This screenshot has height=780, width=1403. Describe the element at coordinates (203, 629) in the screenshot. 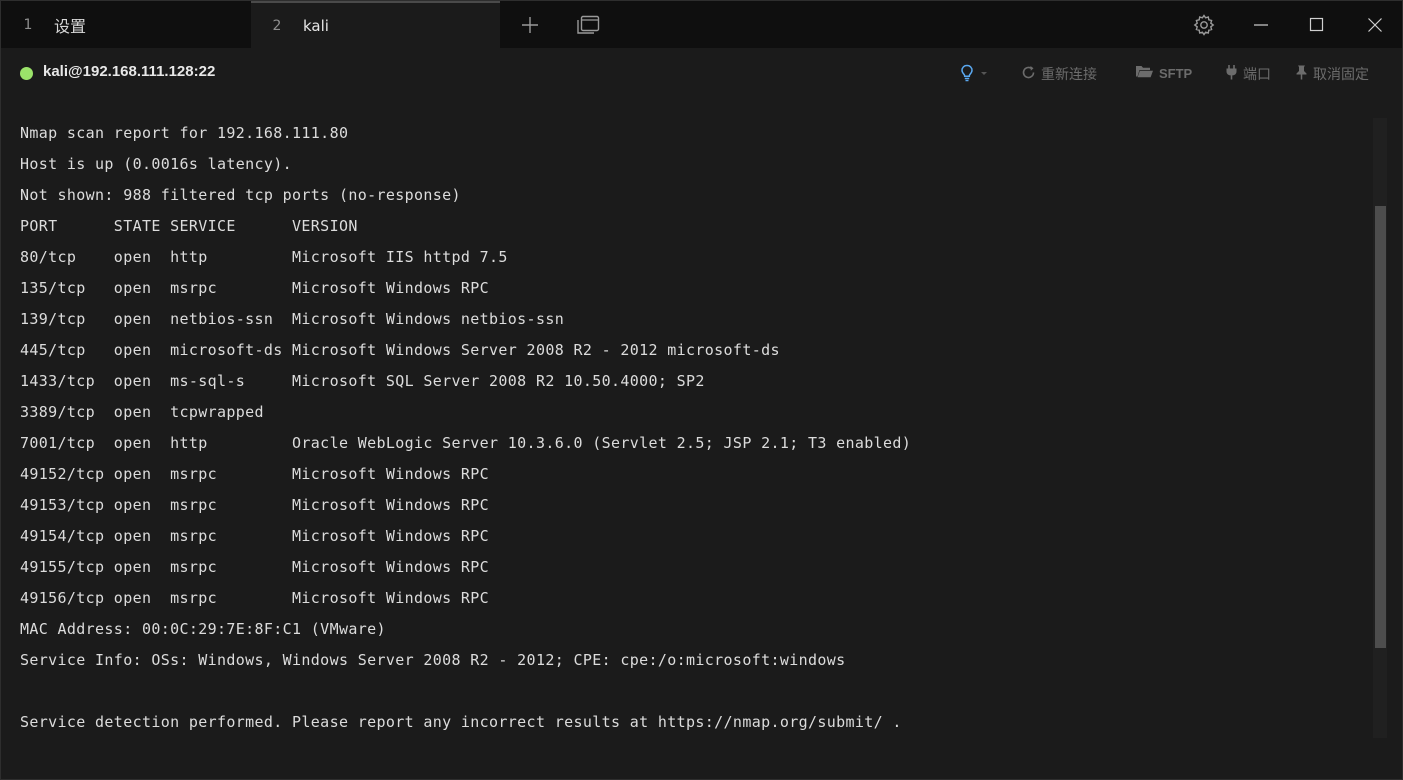

I see `terminal-line: MAC Address: 00:0C:29:7E:8F:C1 (VMware)` at that location.